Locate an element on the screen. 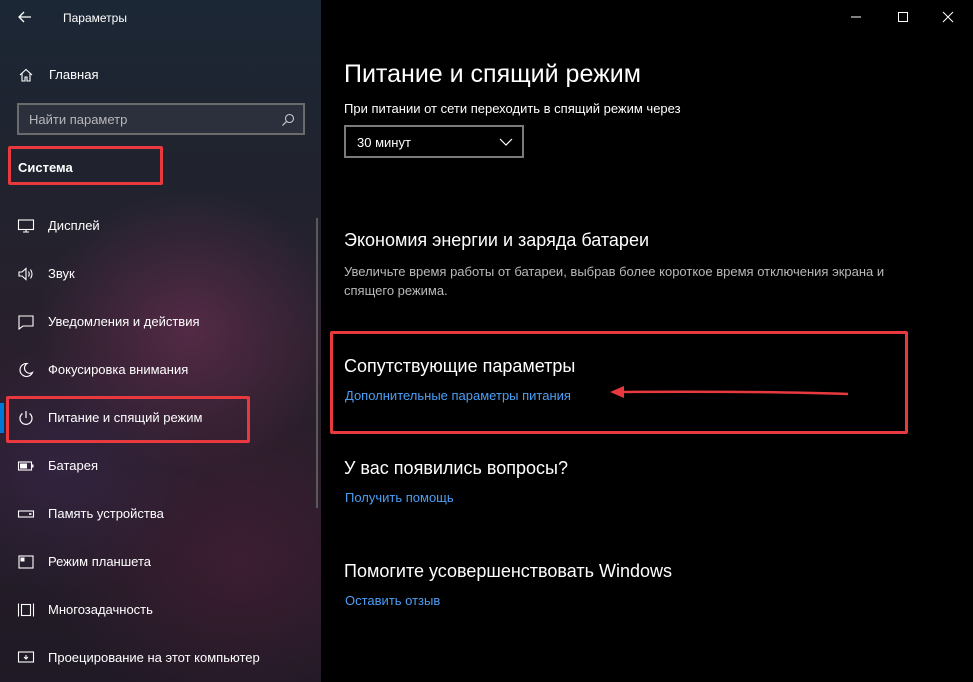 This screenshot has width=973, height=682. projecting-icon is located at coordinates (26, 657).